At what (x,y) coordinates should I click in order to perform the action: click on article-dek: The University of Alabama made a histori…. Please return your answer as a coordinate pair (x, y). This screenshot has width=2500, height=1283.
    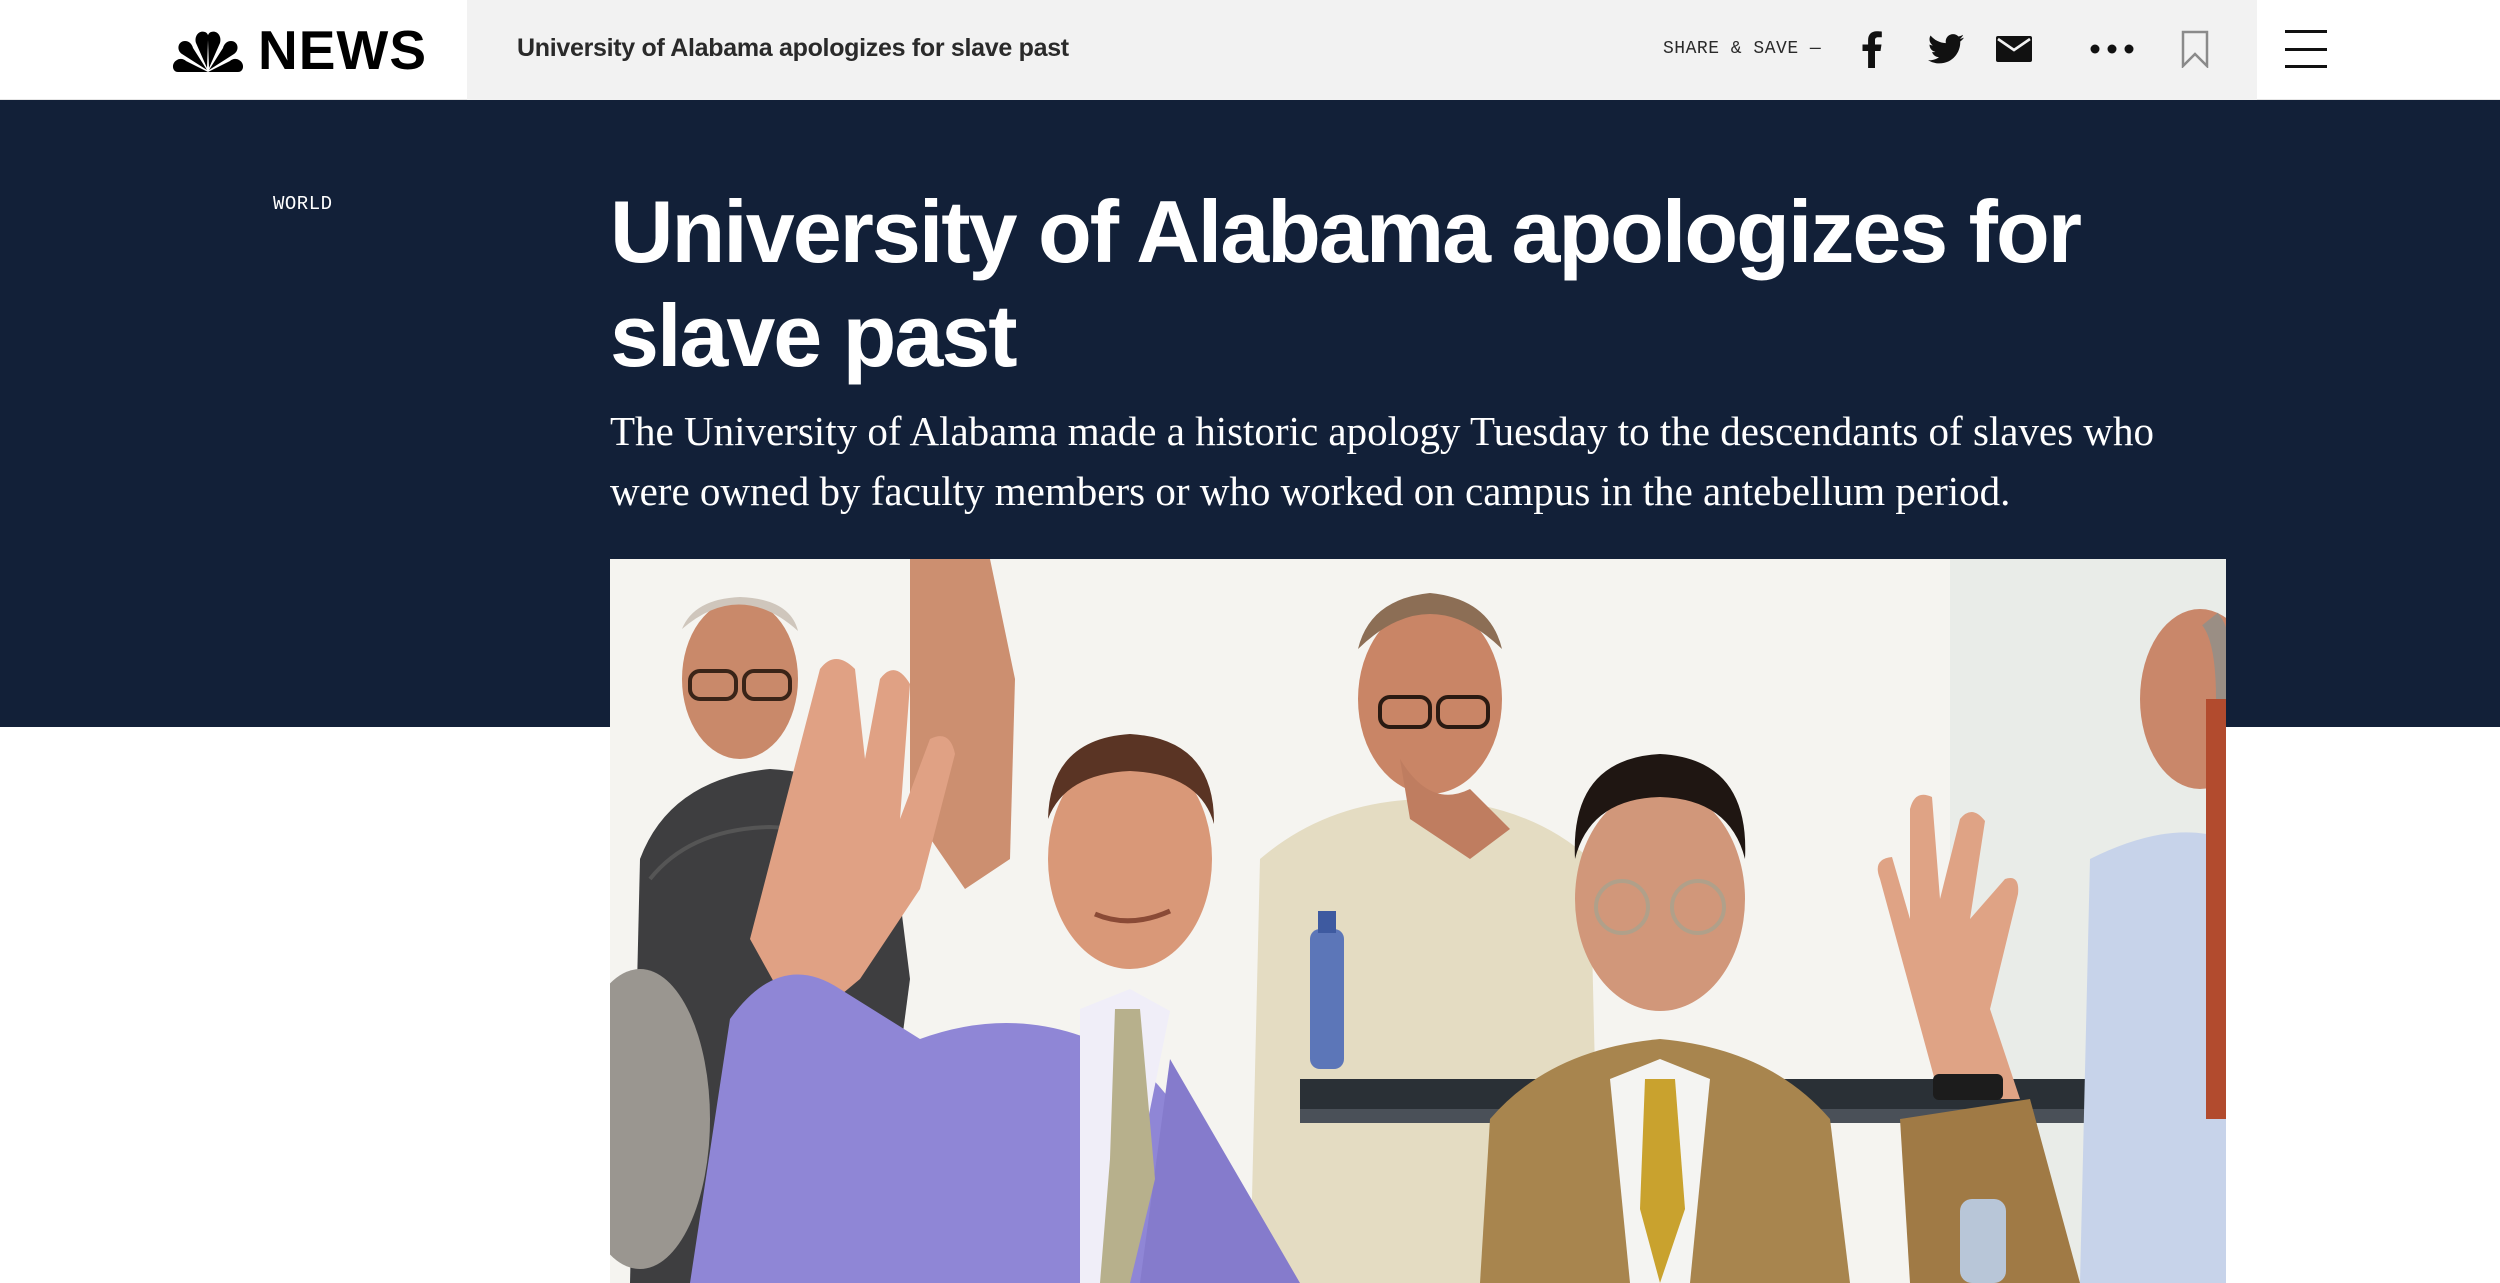
    Looking at the image, I should click on (1382, 461).